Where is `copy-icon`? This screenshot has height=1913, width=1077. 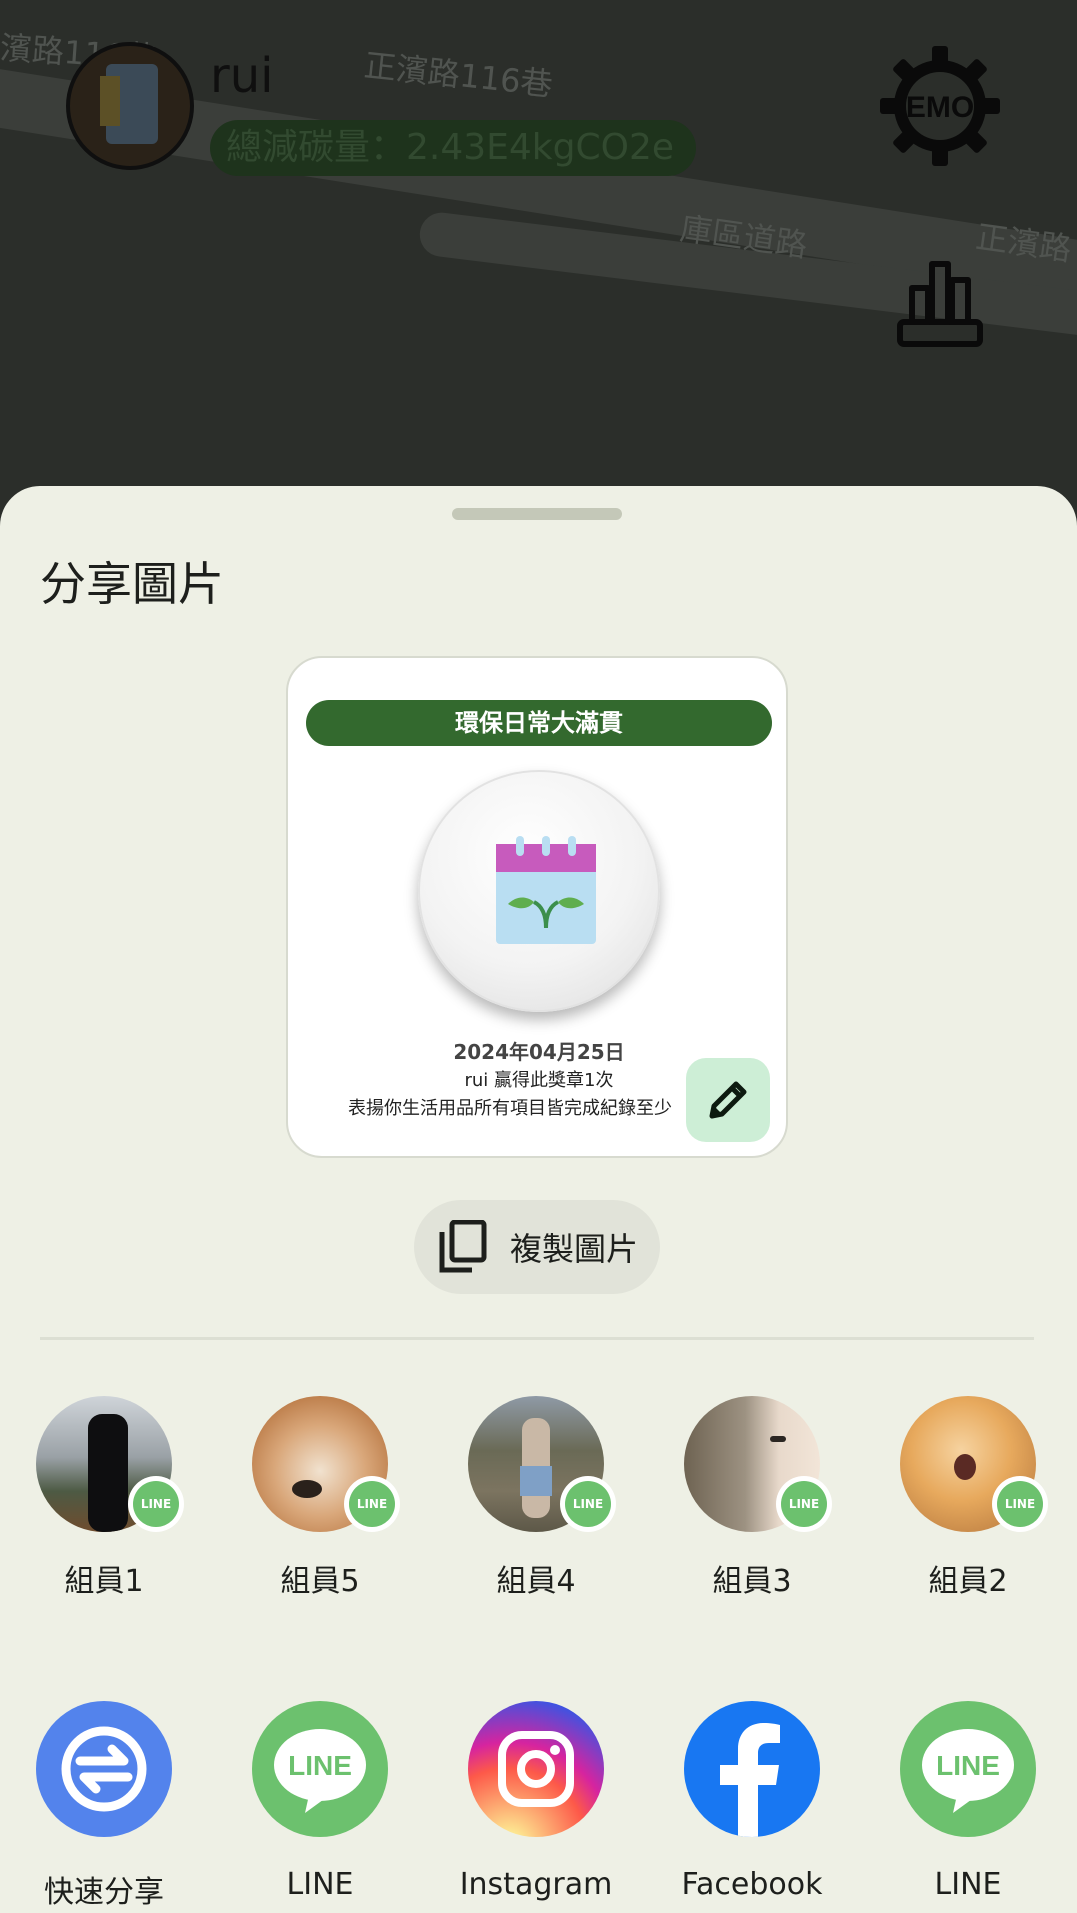 copy-icon is located at coordinates (463, 1246).